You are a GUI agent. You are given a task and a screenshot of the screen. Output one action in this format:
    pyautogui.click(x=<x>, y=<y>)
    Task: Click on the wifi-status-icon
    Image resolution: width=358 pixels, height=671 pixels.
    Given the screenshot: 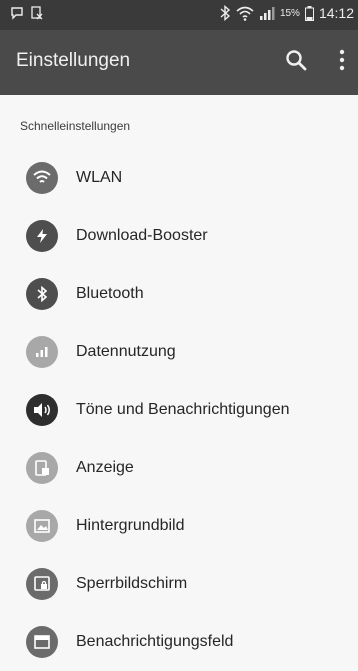 What is the action you would take?
    pyautogui.click(x=245, y=13)
    